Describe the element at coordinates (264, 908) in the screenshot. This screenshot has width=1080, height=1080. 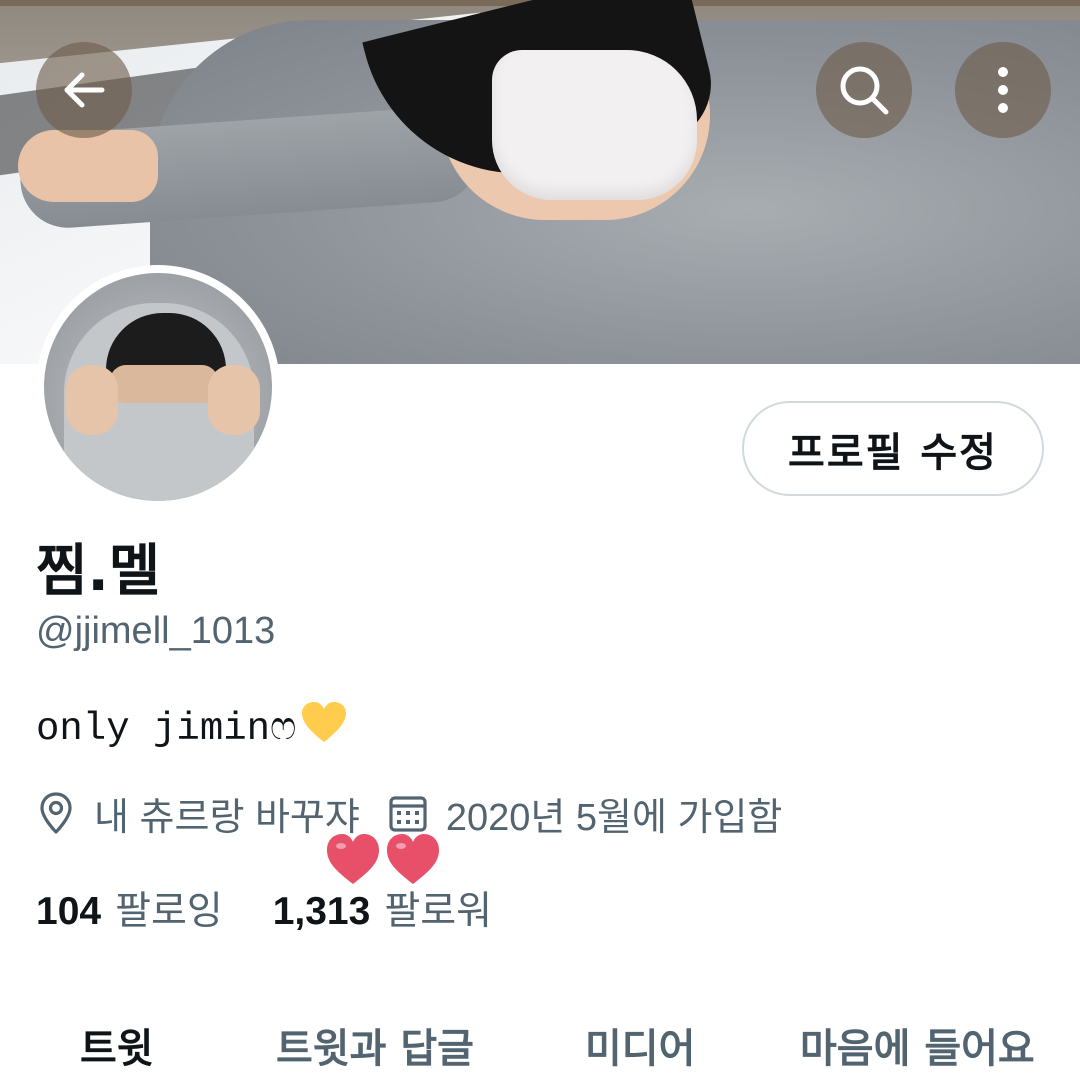
I see `follow-stats: 104 팔로잉 1,313 팔로워` at that location.